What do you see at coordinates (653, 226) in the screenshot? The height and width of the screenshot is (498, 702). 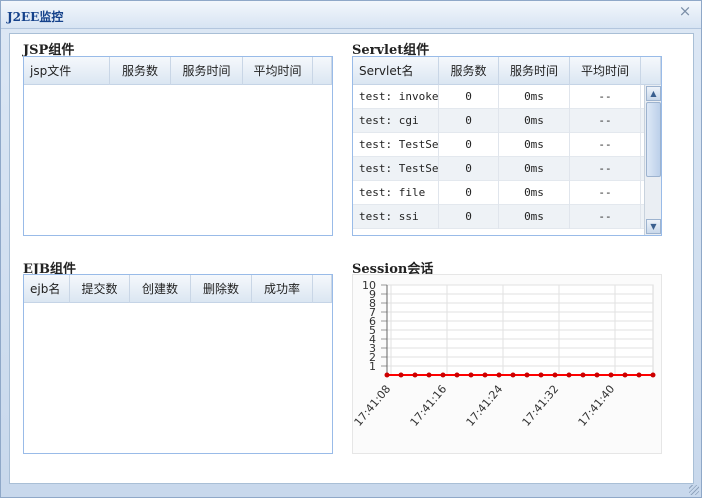 I see `scroll-down-arrow-icon: ▼` at bounding box center [653, 226].